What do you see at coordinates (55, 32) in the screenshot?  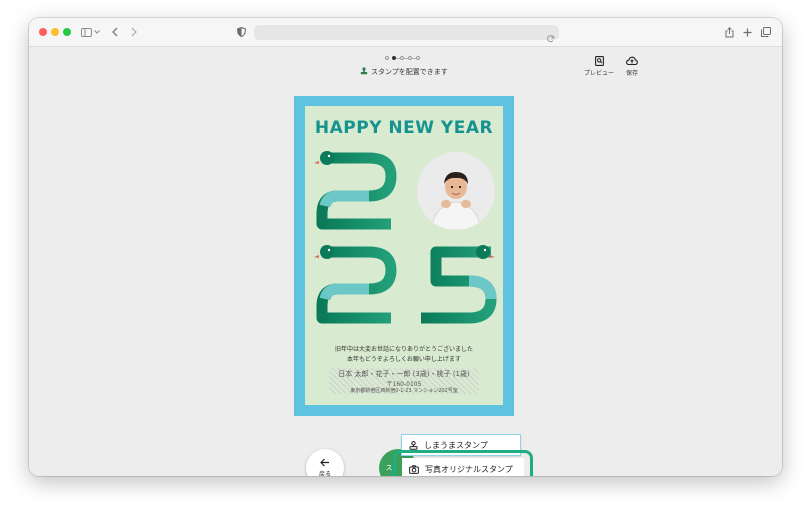 I see `minimize-window-button` at bounding box center [55, 32].